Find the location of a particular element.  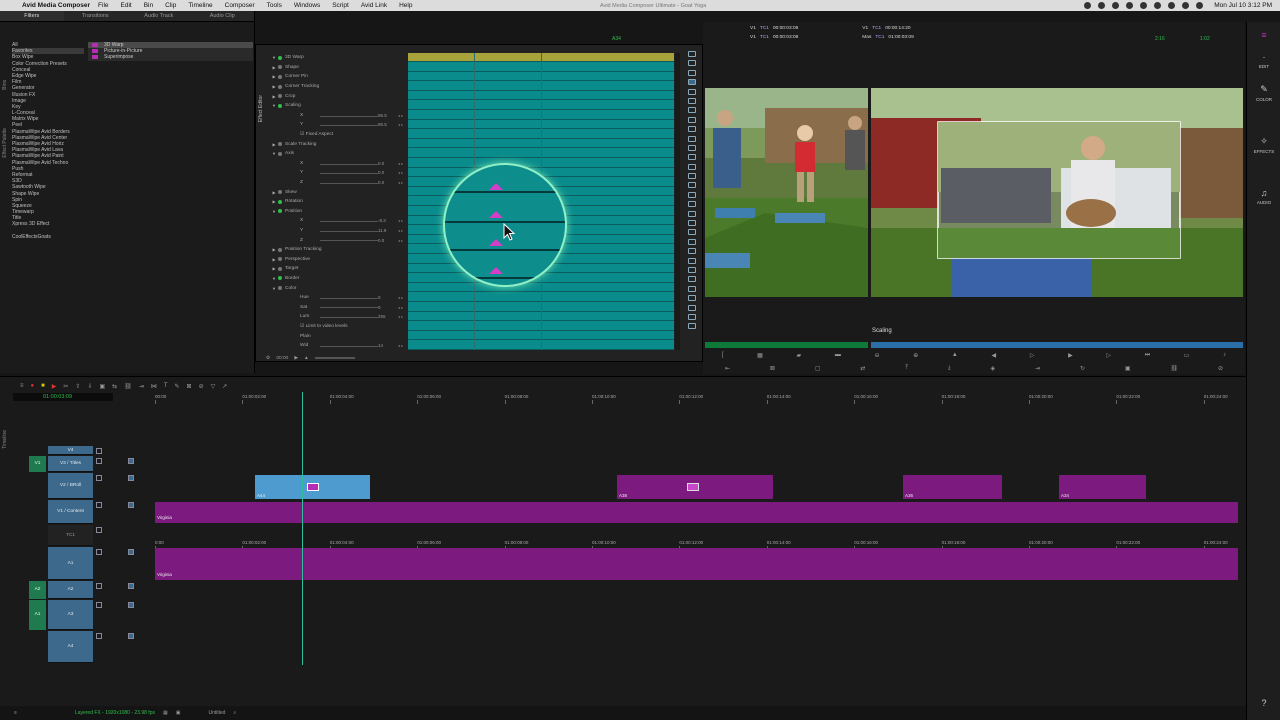

rec-tc-label-2: TC1 is located at coordinates (879, 37).